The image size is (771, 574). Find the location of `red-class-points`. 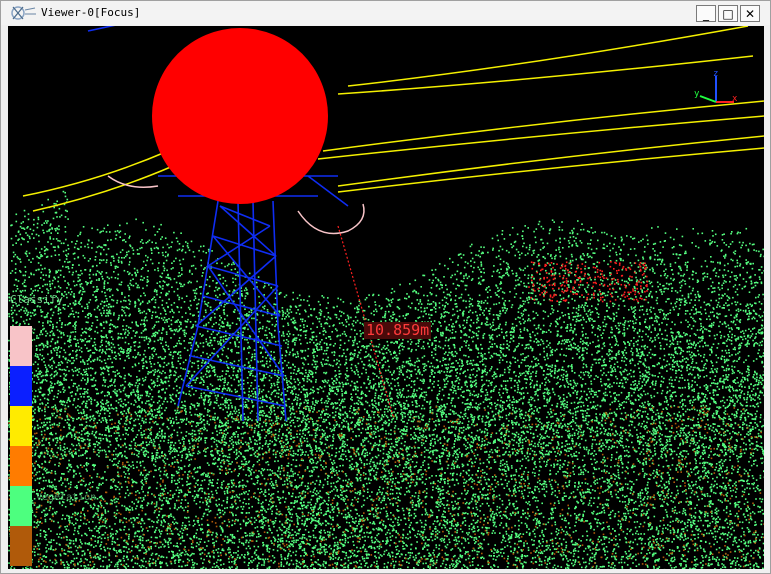

red-class-points is located at coordinates (588, 282).